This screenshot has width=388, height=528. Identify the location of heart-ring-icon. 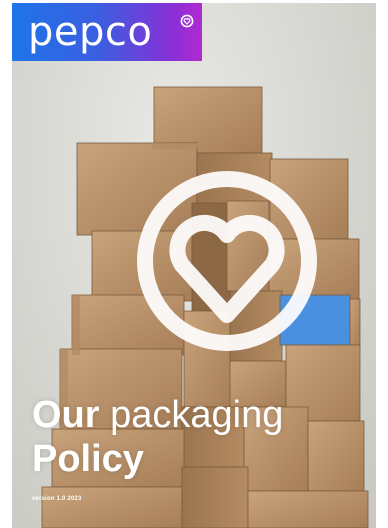
(187, 21).